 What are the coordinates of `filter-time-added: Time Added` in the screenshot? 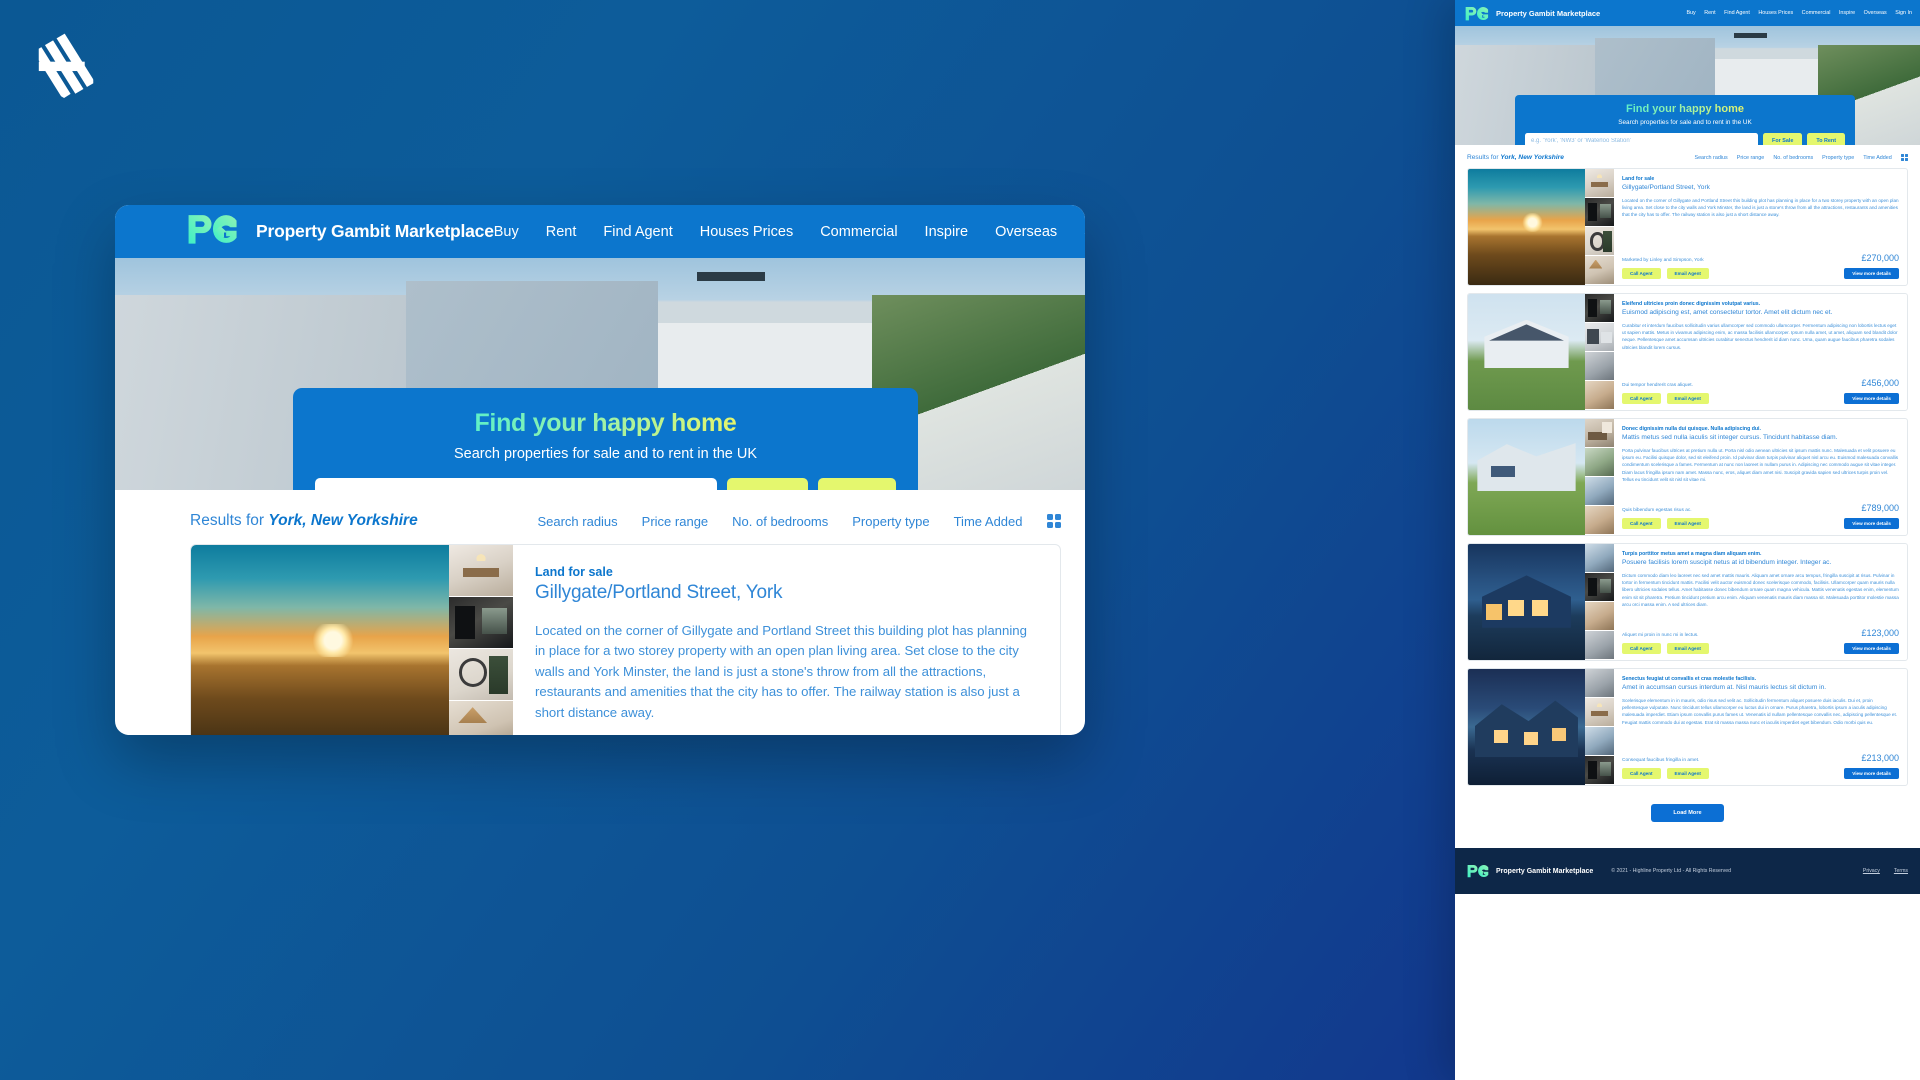 It's located at (988, 521).